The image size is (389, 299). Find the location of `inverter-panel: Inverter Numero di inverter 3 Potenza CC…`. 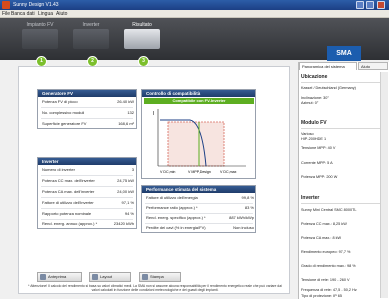

inverter-panel: Inverter Numero di inverter 3 Potenza CC… is located at coordinates (87, 193).